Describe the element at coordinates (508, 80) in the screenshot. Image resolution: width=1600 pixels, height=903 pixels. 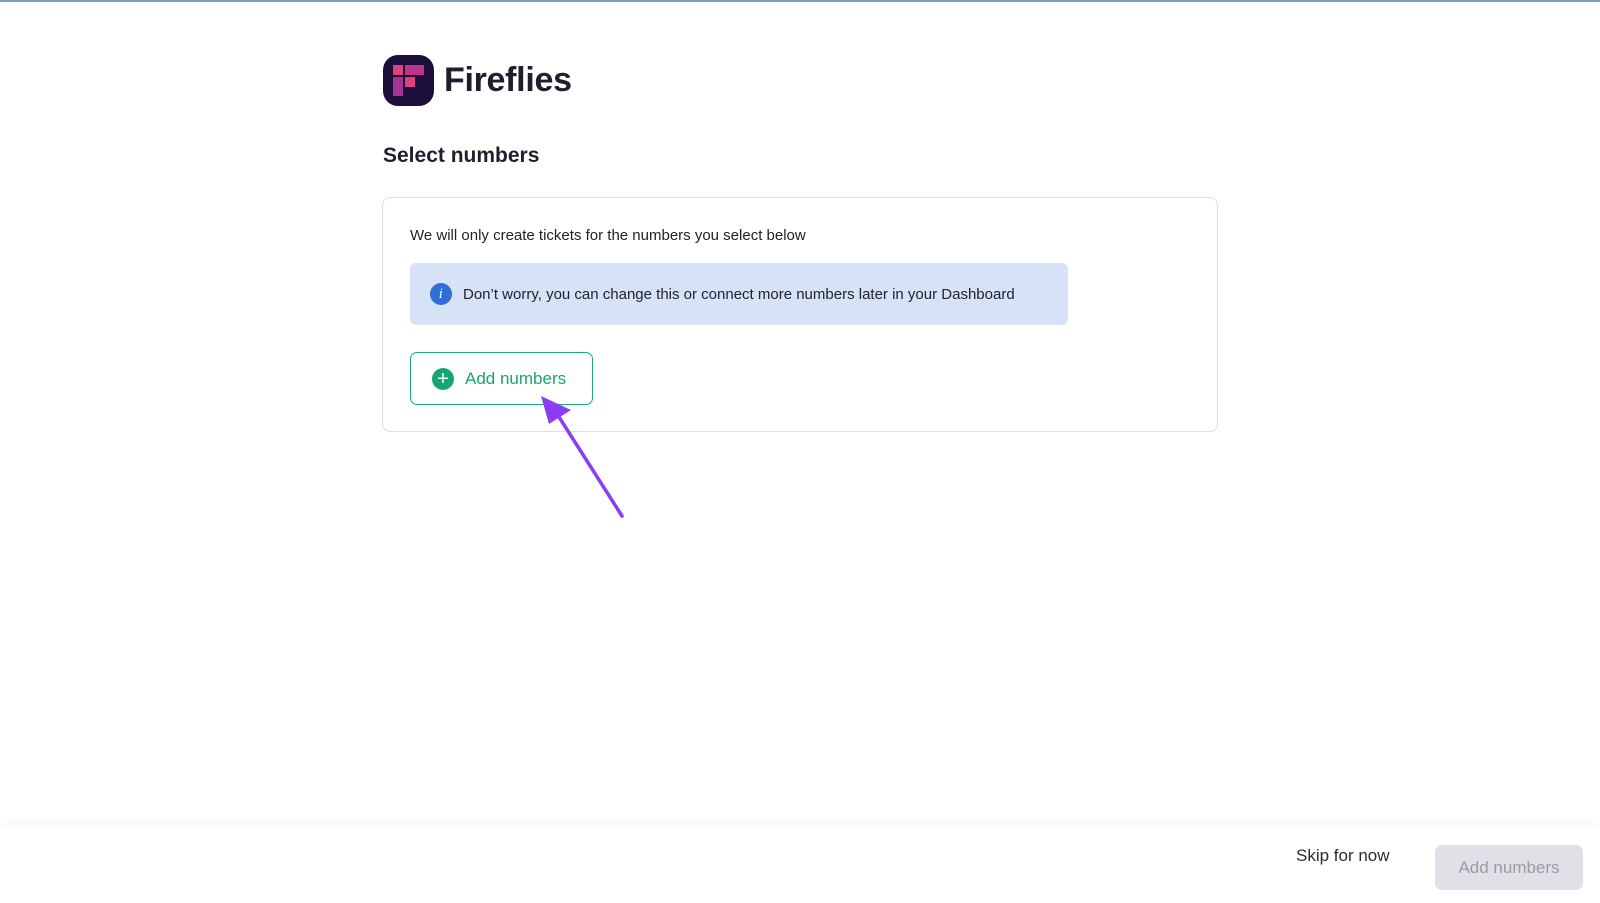
I see `app-name: Fireflies` at that location.